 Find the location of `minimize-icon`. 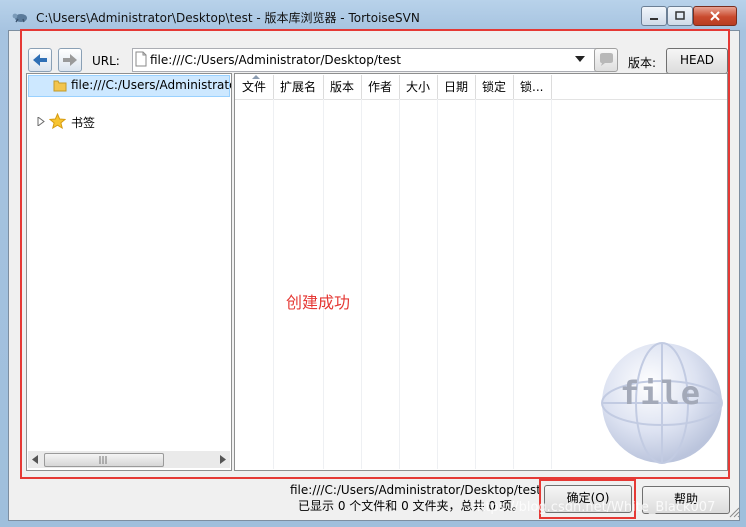

minimize-icon is located at coordinates (654, 19).